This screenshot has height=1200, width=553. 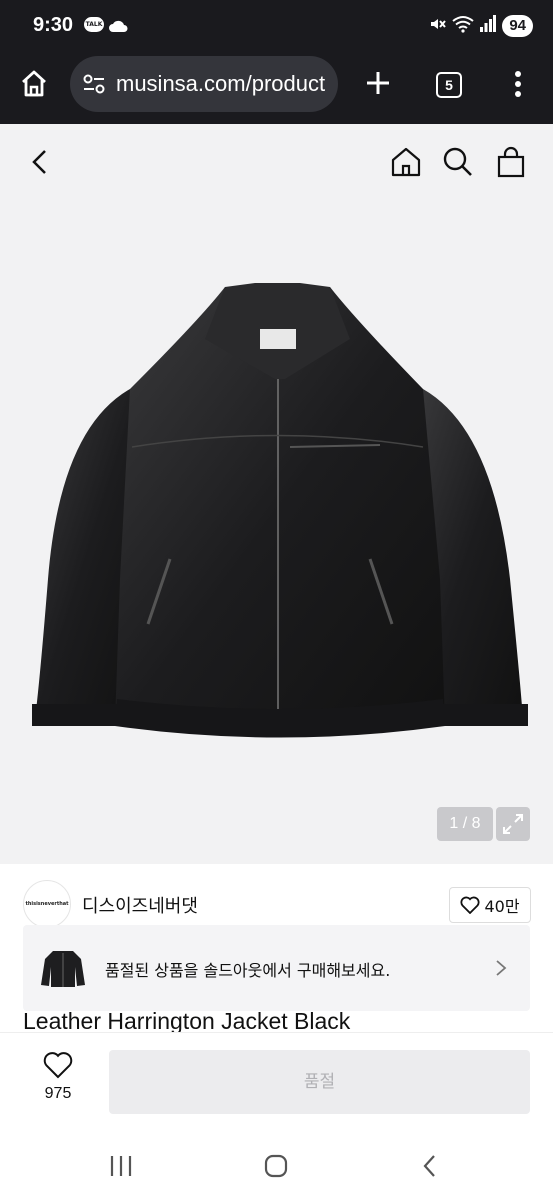 I want to click on brand-logo: thisisneverthat, so click(x=47, y=904).